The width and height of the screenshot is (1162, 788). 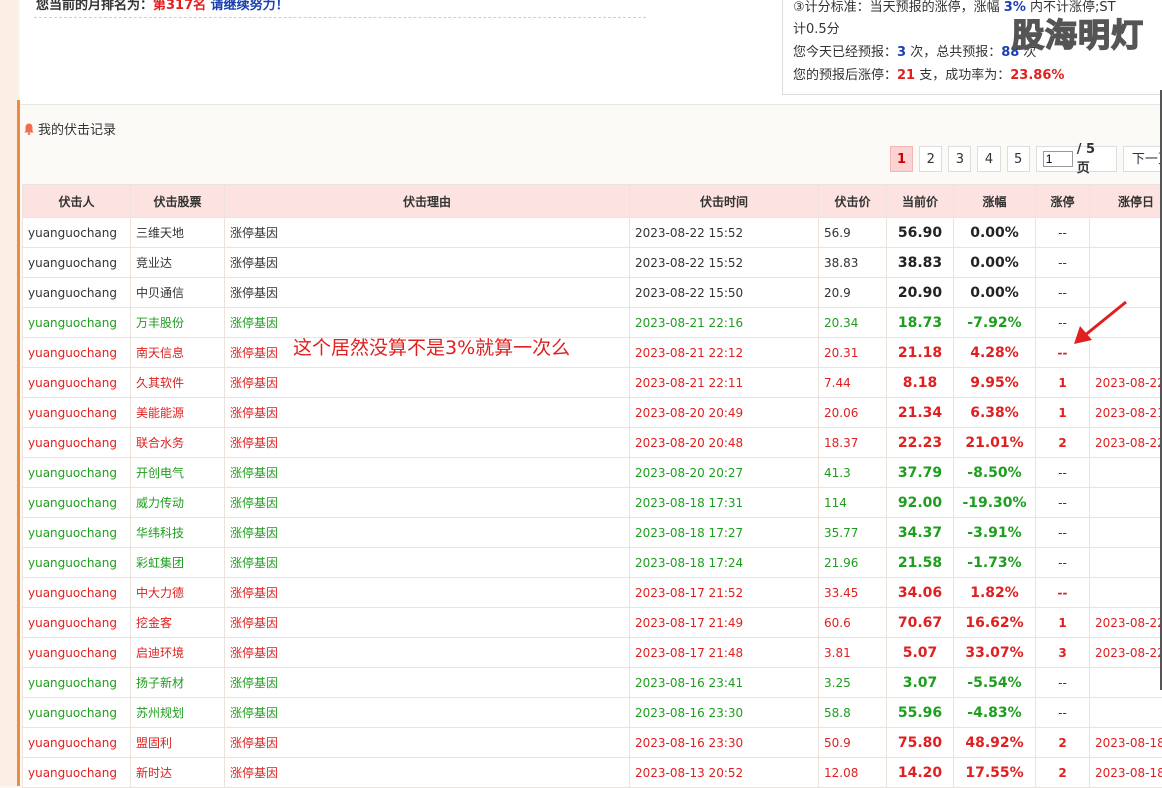 What do you see at coordinates (724, 263) in the screenshot?
I see `cell-time: 2023-08-22 15:52` at bounding box center [724, 263].